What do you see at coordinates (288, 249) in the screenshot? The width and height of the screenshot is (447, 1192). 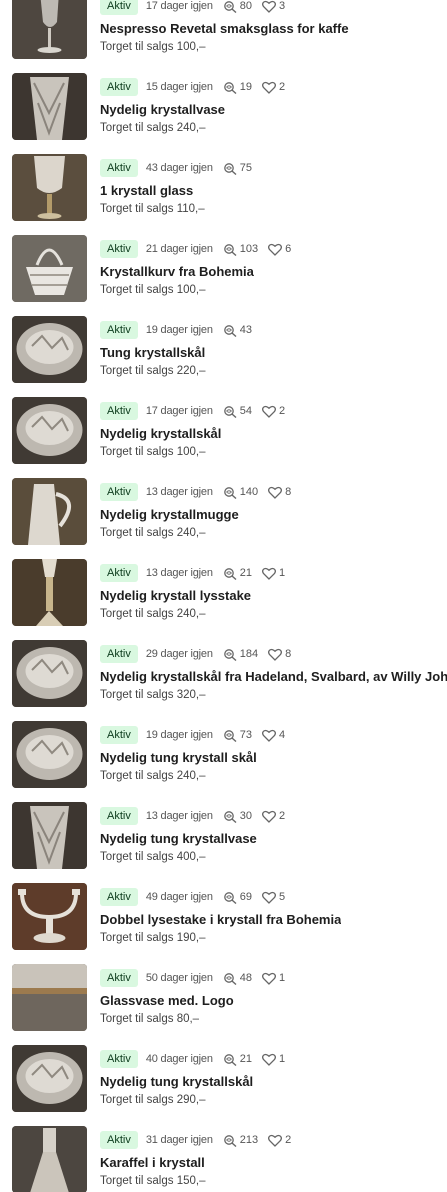 I see `favorites-count: 6` at bounding box center [288, 249].